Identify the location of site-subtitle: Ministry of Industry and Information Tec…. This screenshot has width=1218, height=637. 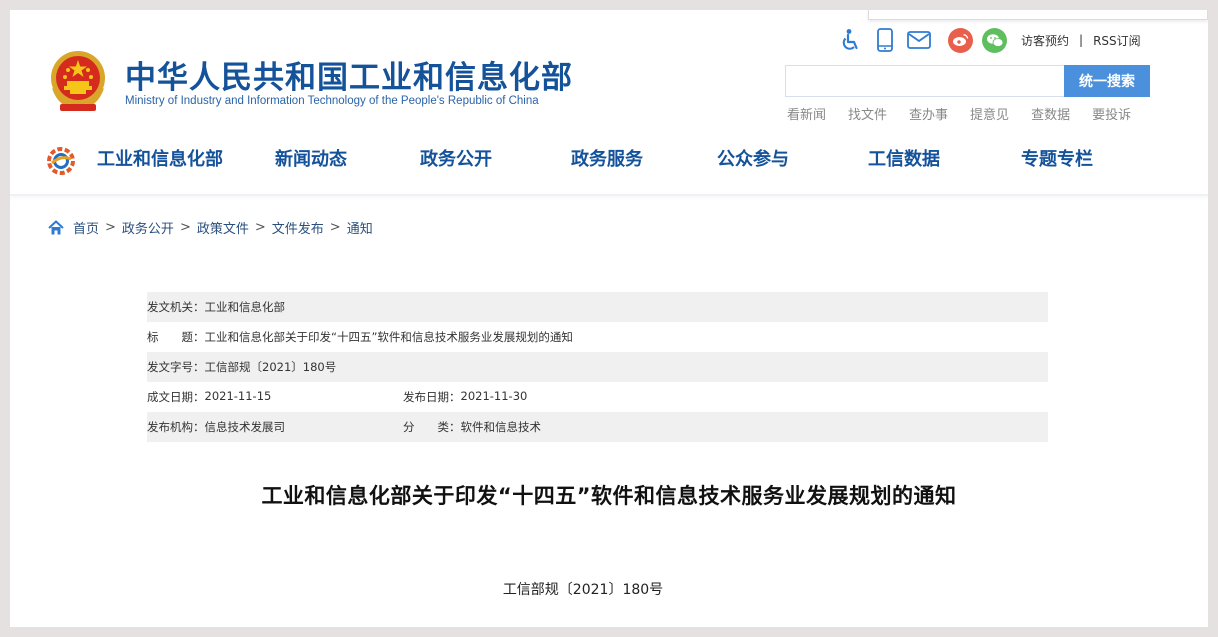
(332, 101).